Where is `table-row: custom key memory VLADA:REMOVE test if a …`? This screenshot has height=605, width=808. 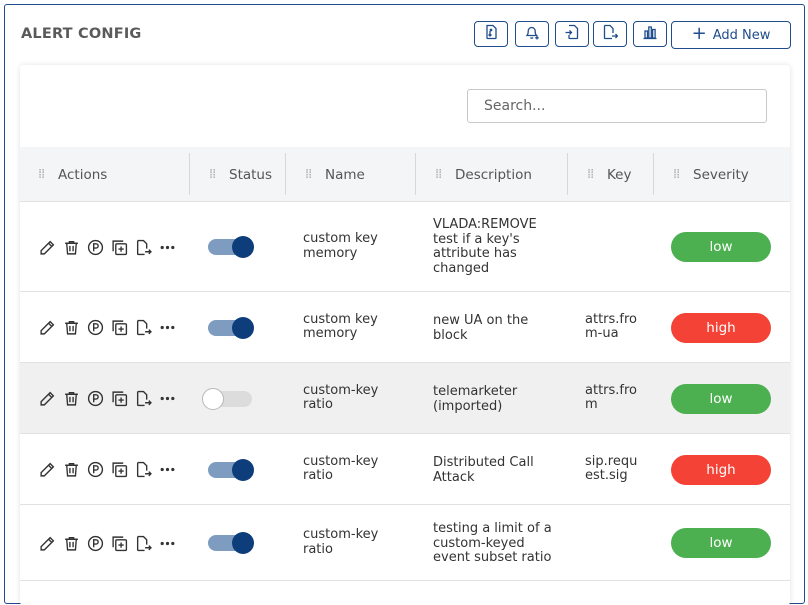 table-row: custom key memory VLADA:REMOVE test if a … is located at coordinates (405, 247).